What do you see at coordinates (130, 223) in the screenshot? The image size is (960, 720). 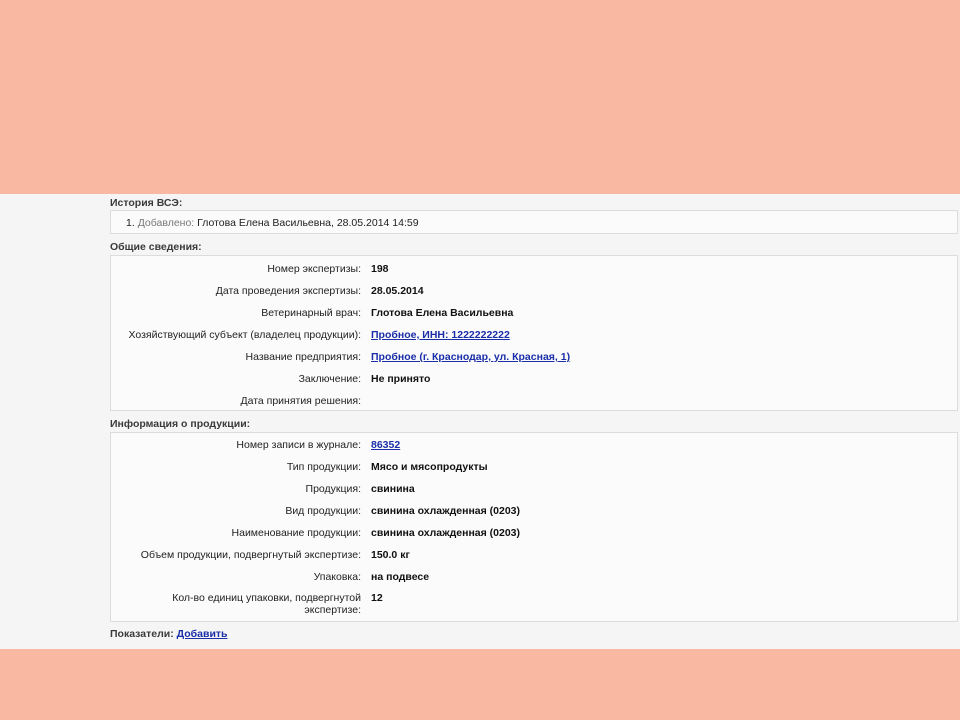 I see `history-item-index: 1.` at bounding box center [130, 223].